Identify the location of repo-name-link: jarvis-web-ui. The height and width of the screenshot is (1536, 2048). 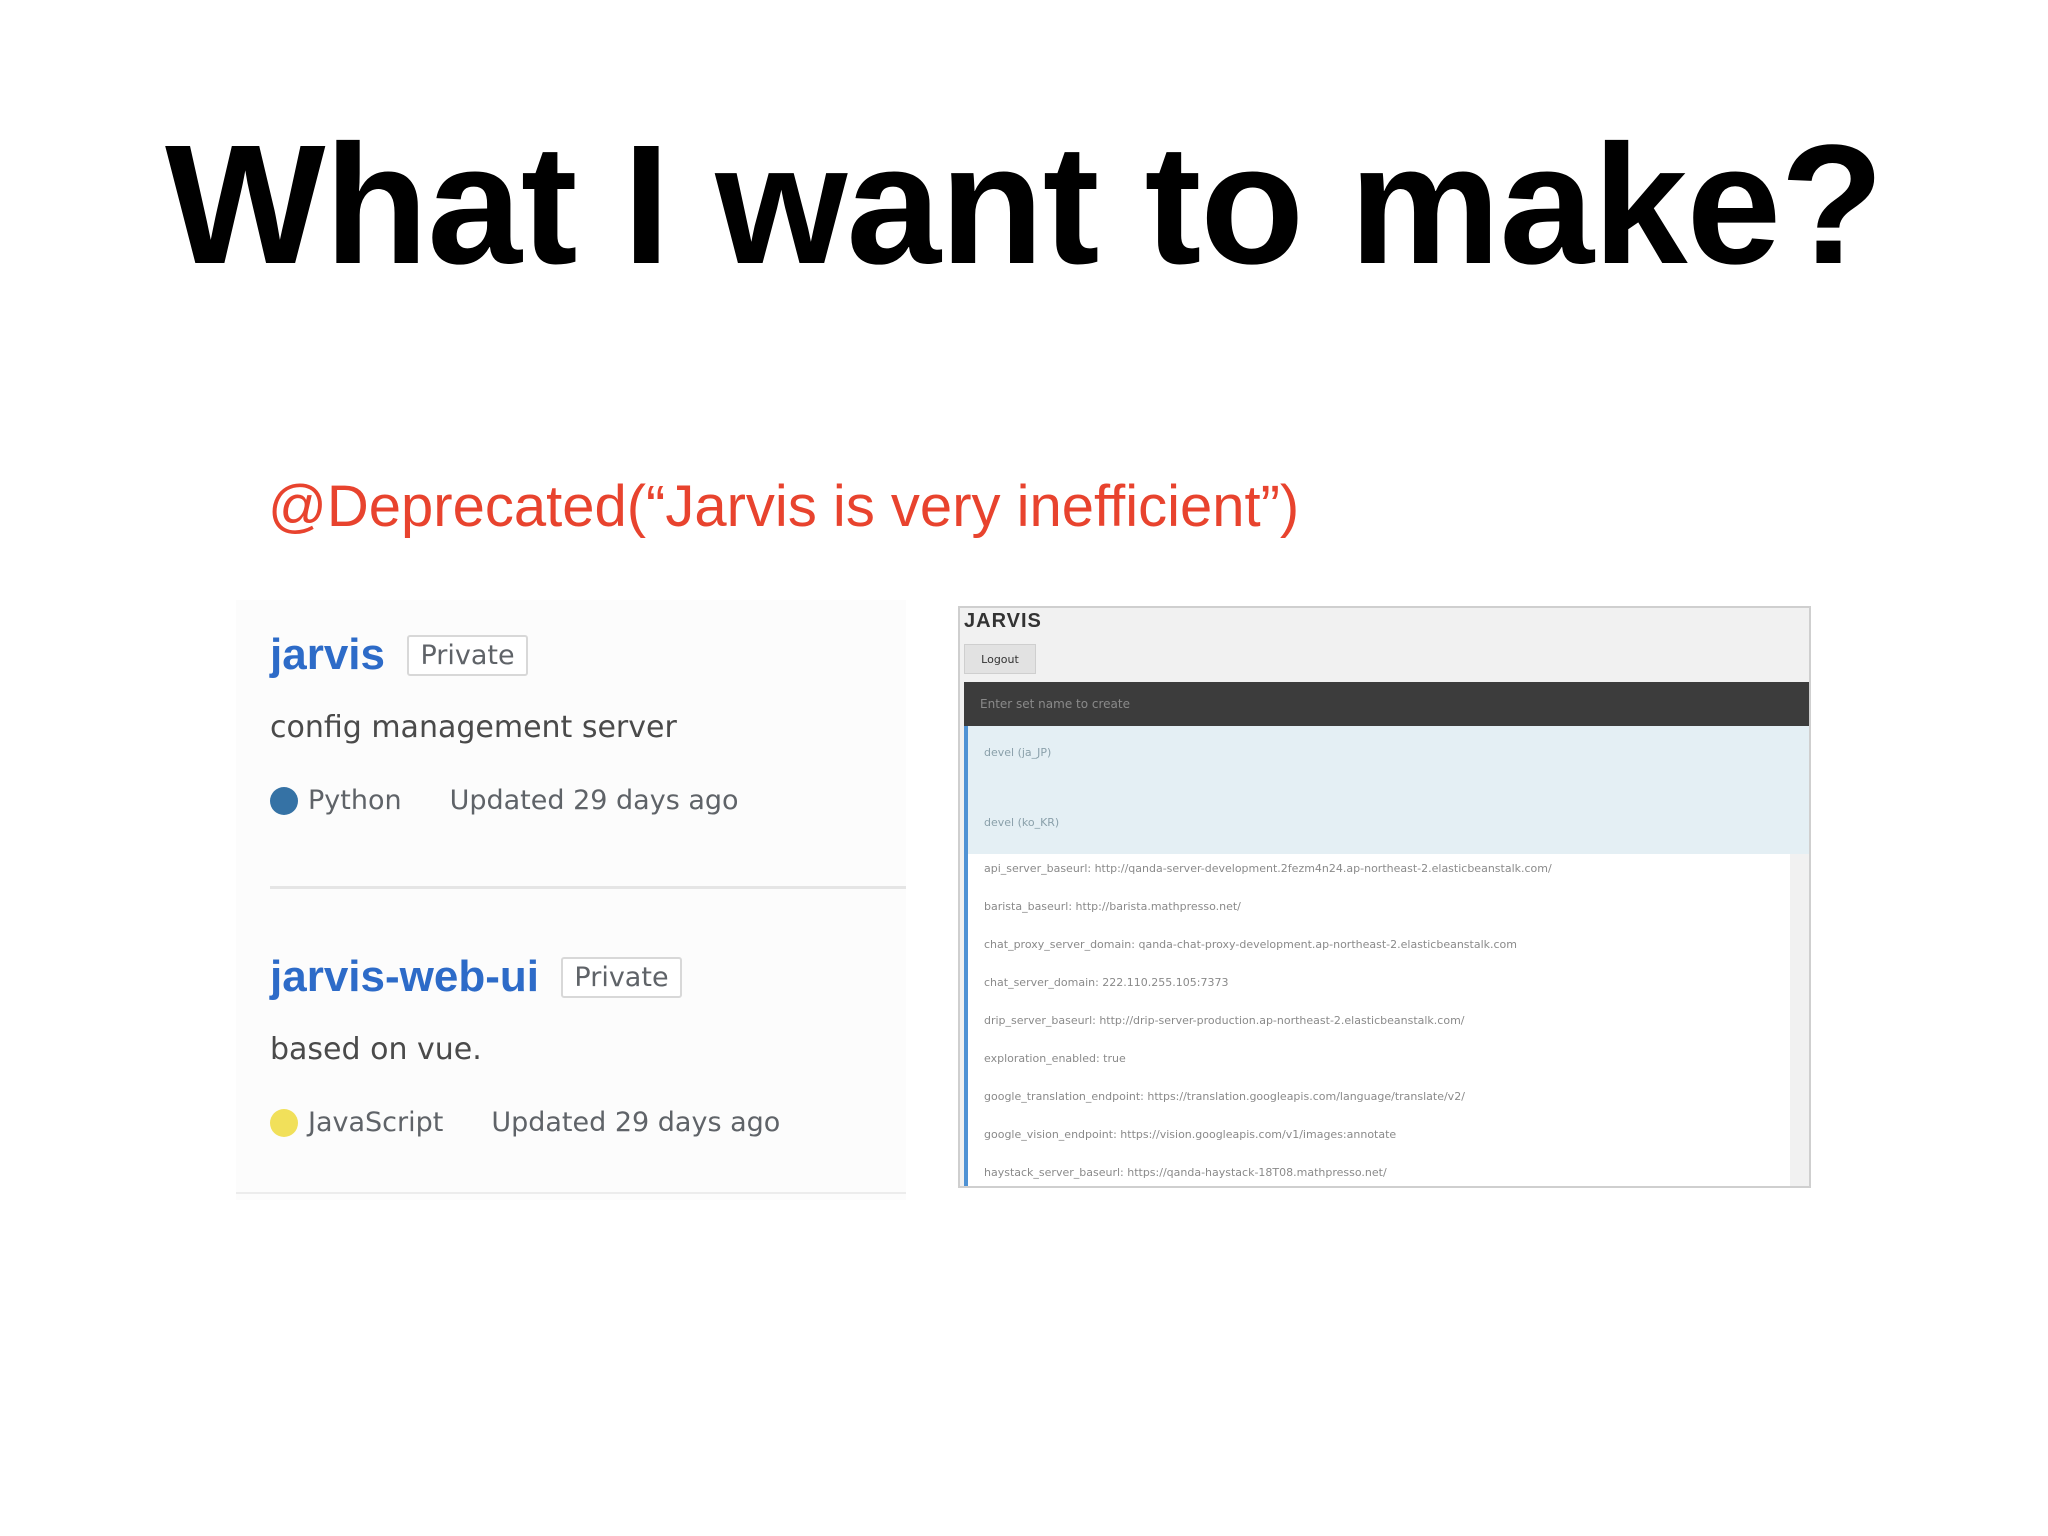
(404, 977).